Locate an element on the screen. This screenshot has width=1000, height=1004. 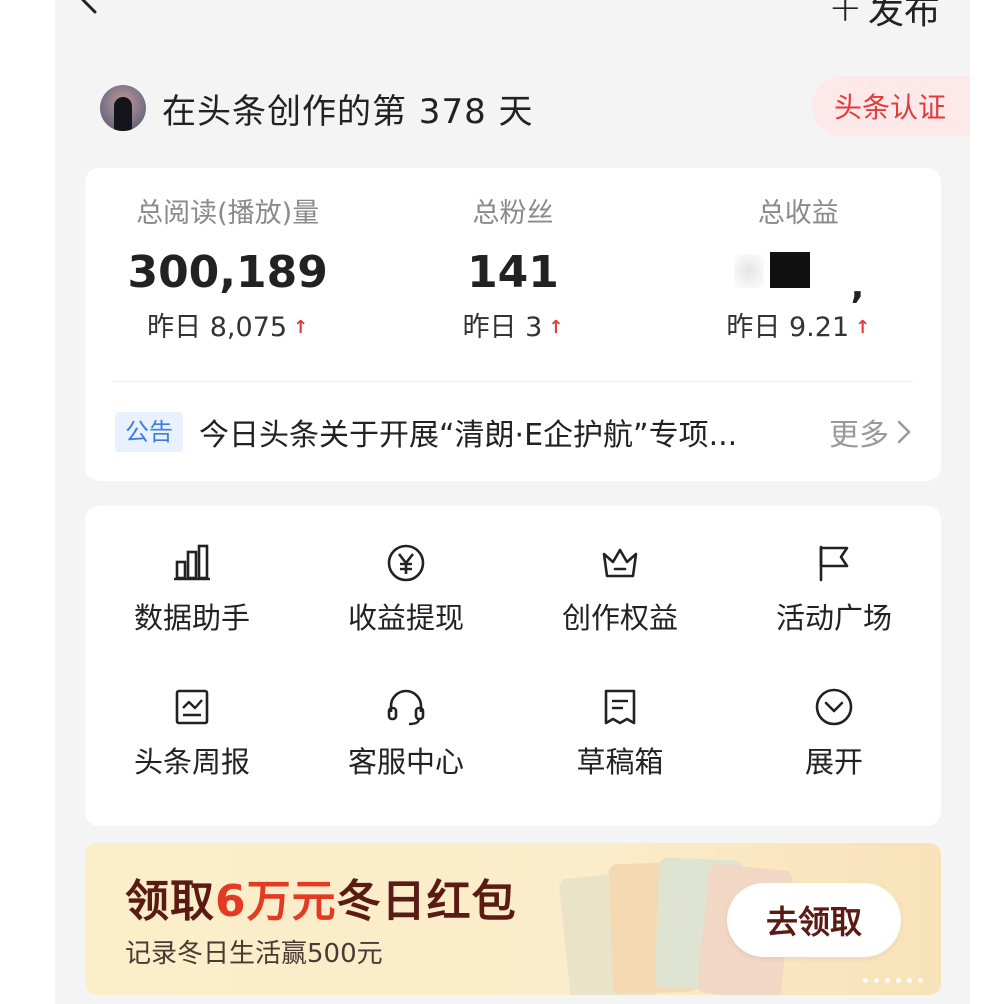
stat-delta: 昨日 8,075 ↑ is located at coordinates (227, 328).